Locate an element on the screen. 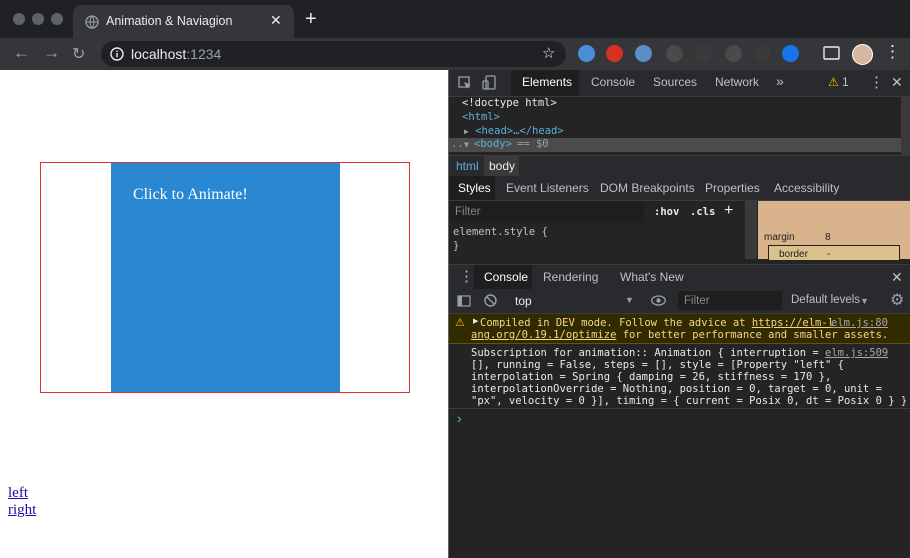 The height and width of the screenshot is (558, 910). context-select: top ▼ is located at coordinates (572, 301).